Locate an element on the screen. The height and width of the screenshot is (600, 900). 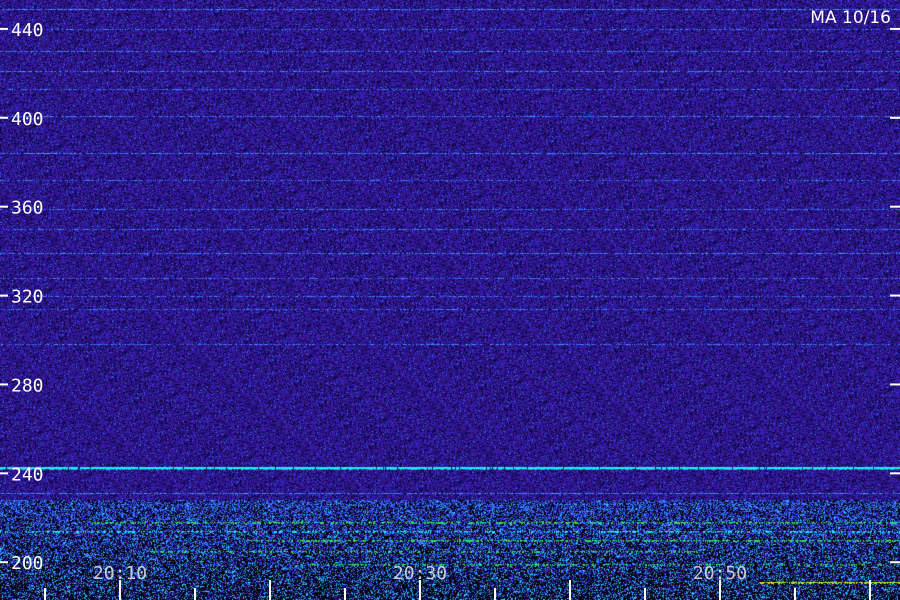
chart-title: MA 10/16 is located at coordinates (850, 18).